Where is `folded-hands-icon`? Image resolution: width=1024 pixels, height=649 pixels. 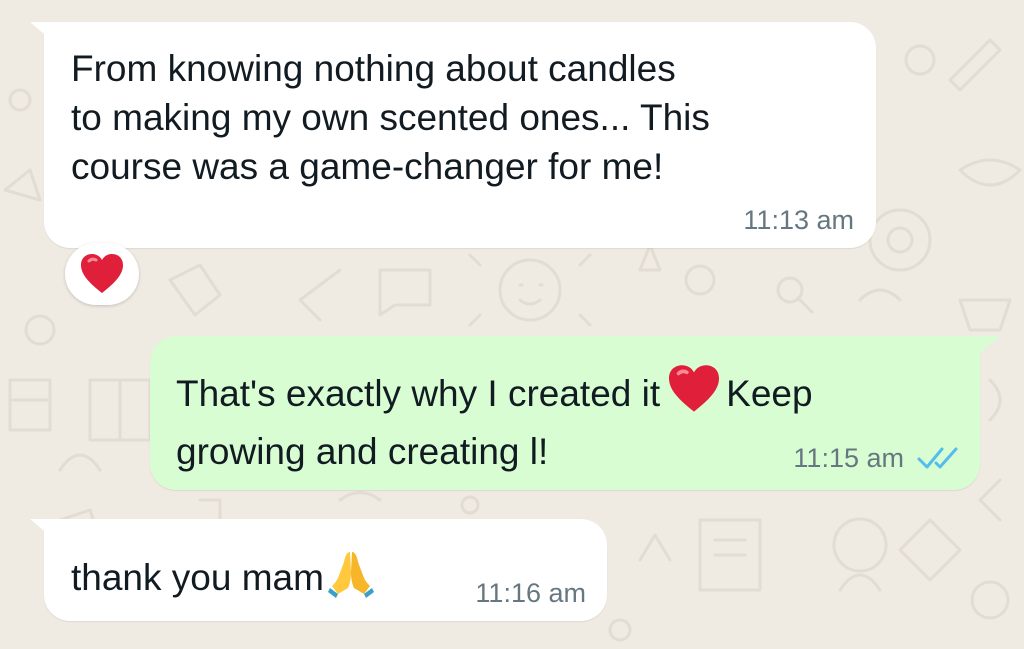 folded-hands-icon is located at coordinates (350, 575).